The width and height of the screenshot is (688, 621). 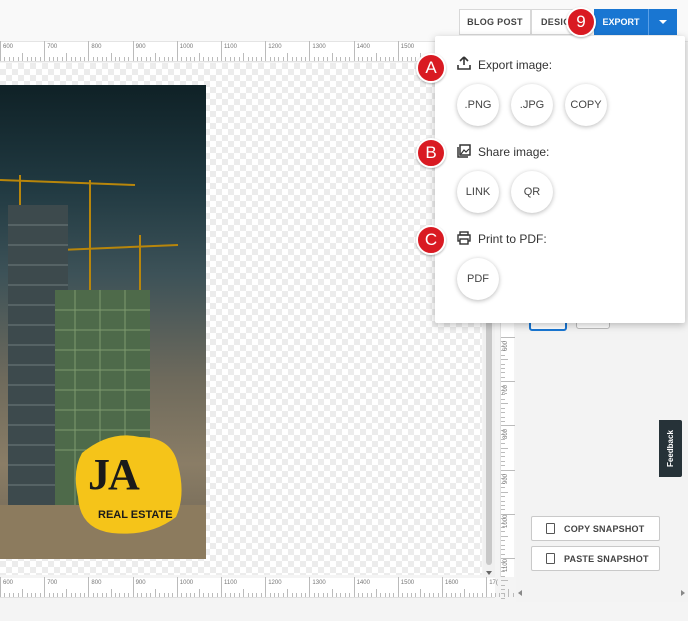 I want to click on ruler-label: 1400, so click(x=363, y=47).